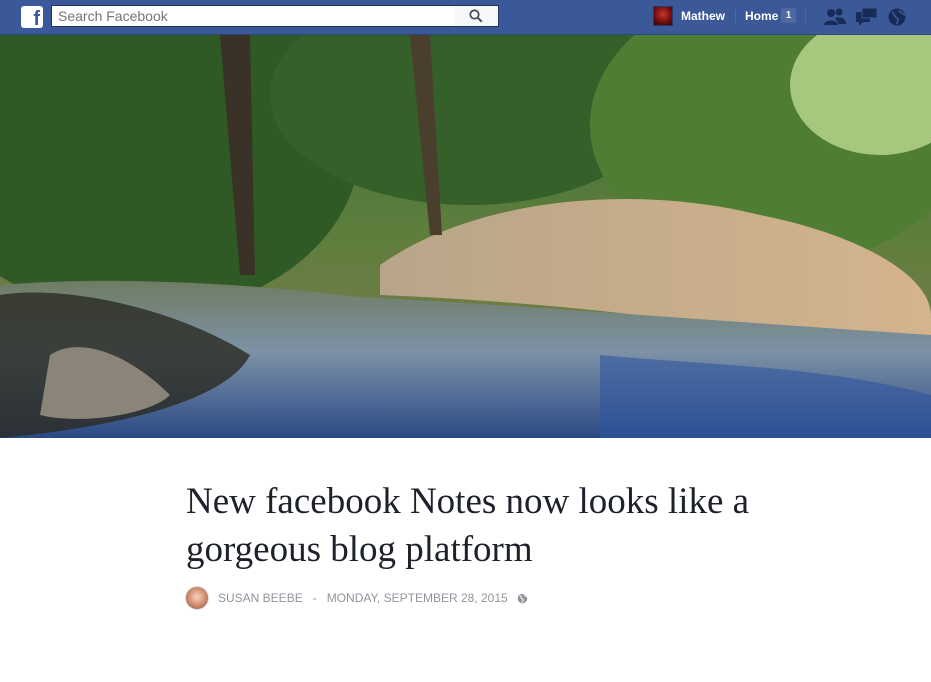 This screenshot has width=931, height=682. I want to click on public-globe-icon, so click(522, 598).